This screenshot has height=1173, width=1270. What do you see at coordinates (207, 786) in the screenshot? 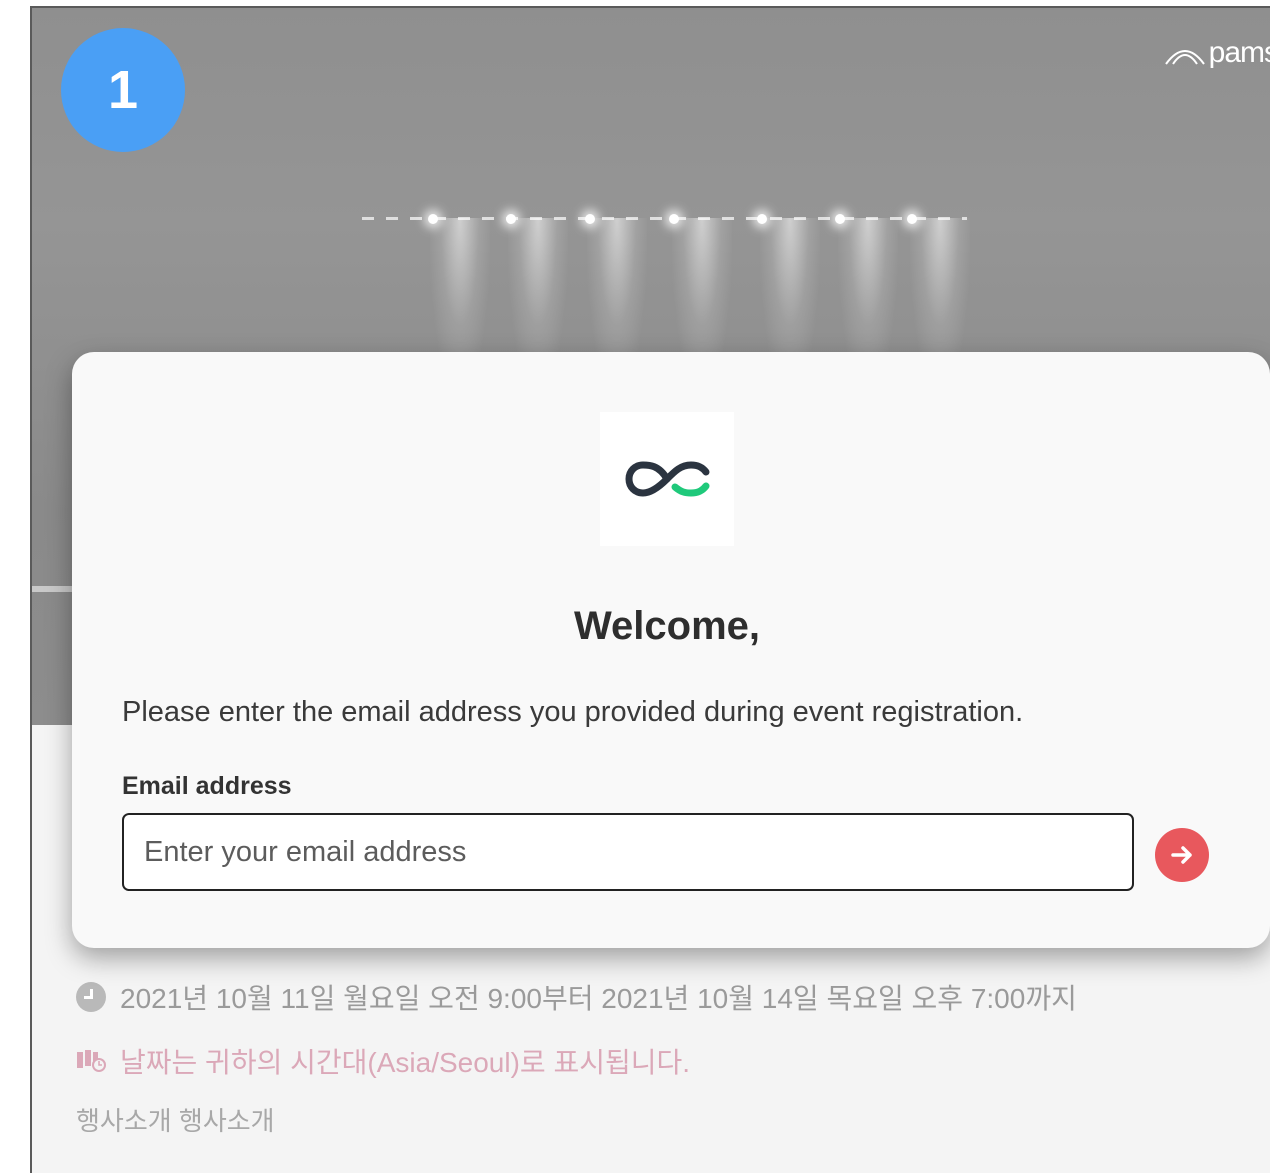
I see `email-label: Email address` at bounding box center [207, 786].